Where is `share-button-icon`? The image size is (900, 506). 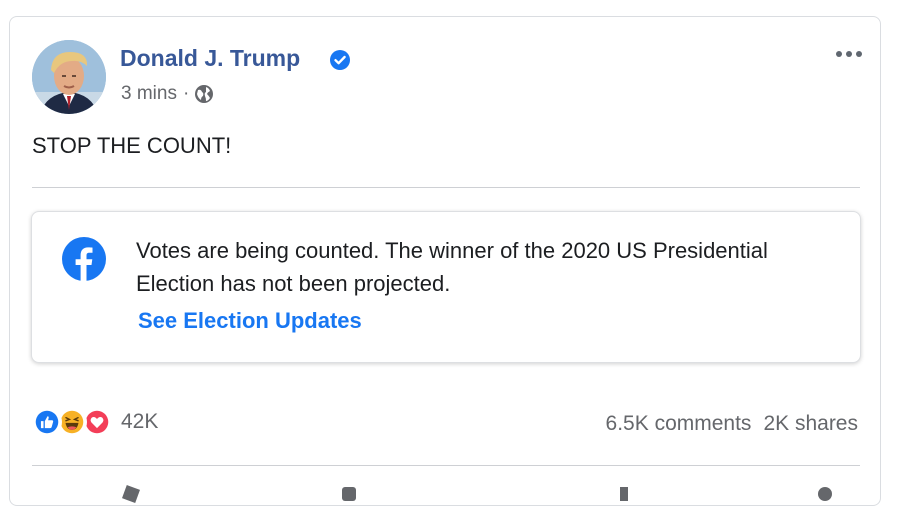
share-button-icon is located at coordinates (624, 494).